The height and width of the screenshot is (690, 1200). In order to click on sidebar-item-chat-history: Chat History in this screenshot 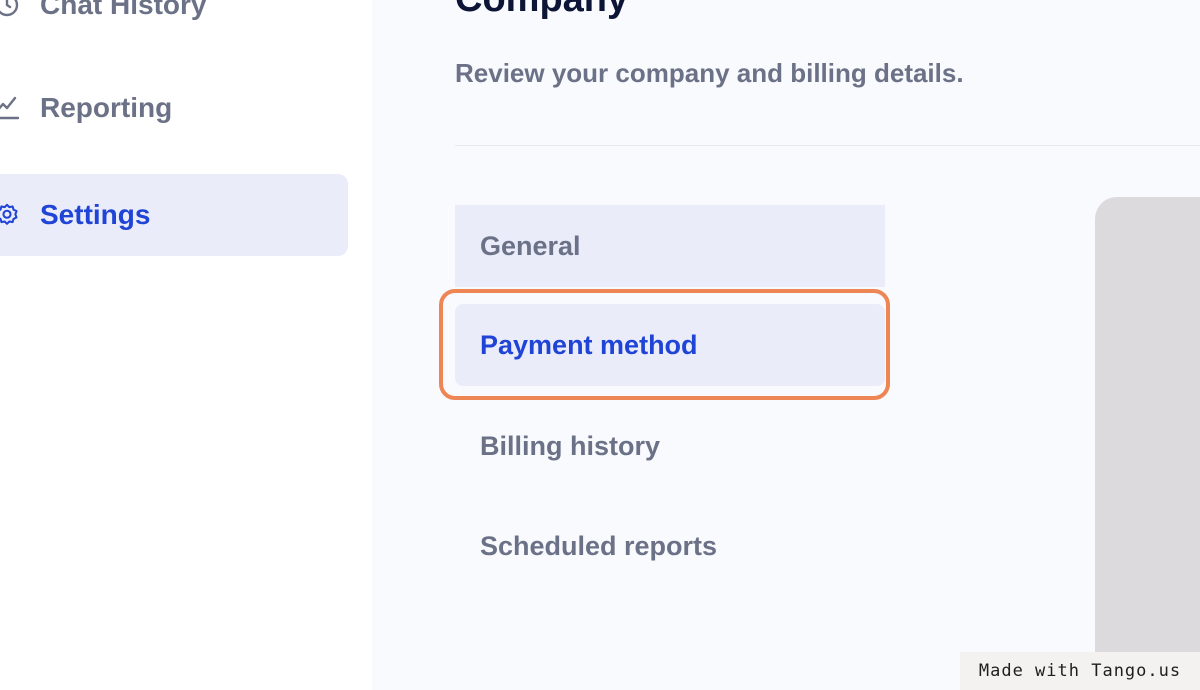, I will do `click(174, 23)`.